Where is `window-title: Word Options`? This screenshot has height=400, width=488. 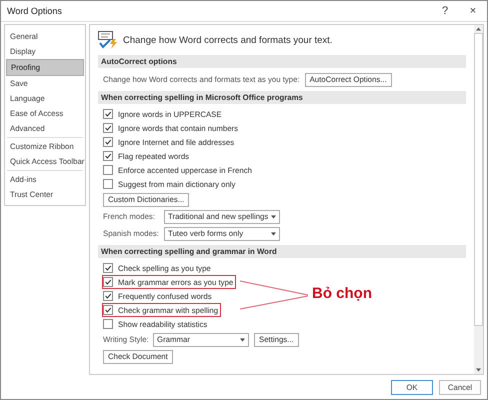
window-title: Word Options is located at coordinates (35, 11).